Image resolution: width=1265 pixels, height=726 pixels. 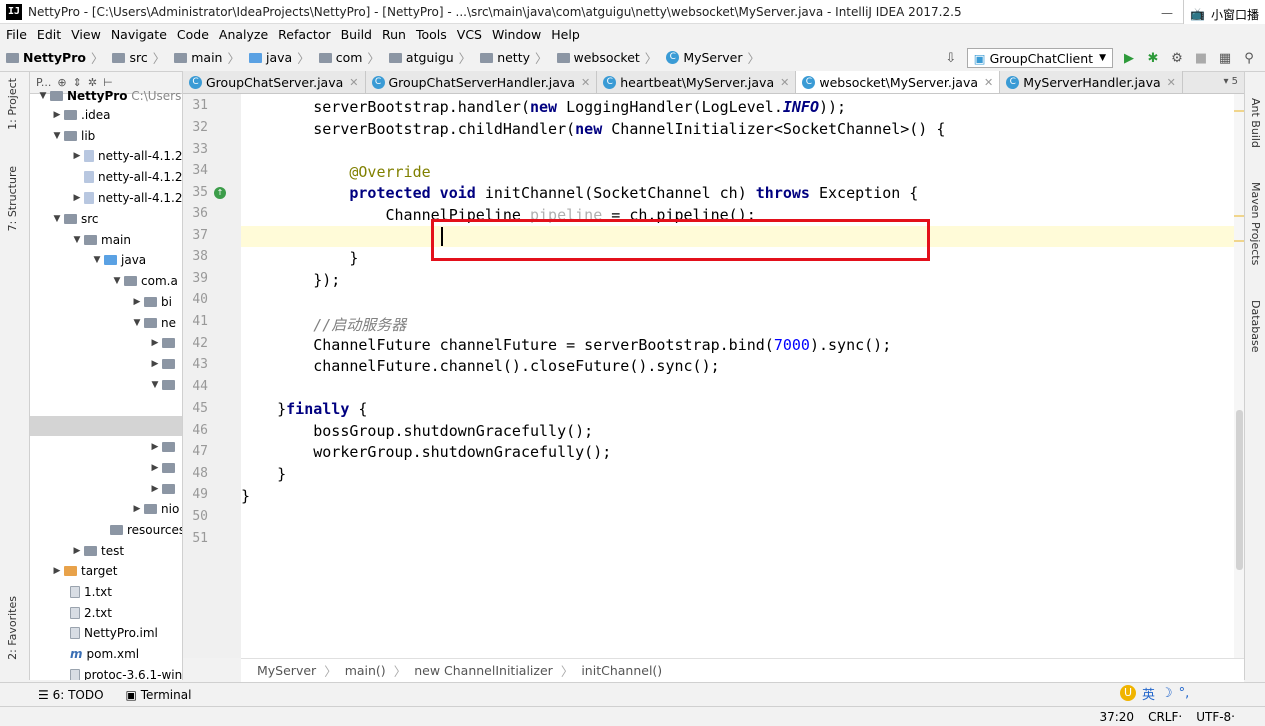 I want to click on nav-crumb-main: main 〉, so click(x=209, y=57).